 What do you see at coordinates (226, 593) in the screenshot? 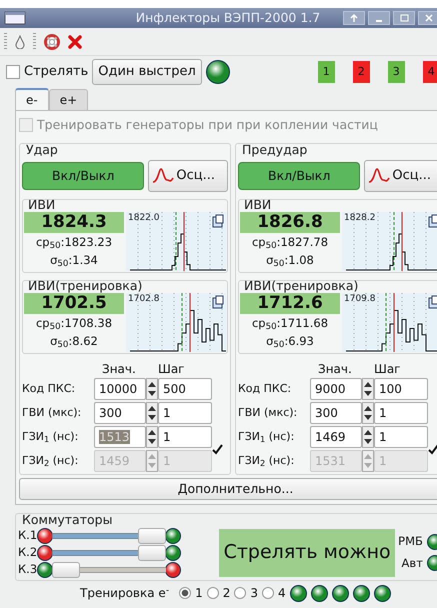
I see `radio-label: 2` at bounding box center [226, 593].